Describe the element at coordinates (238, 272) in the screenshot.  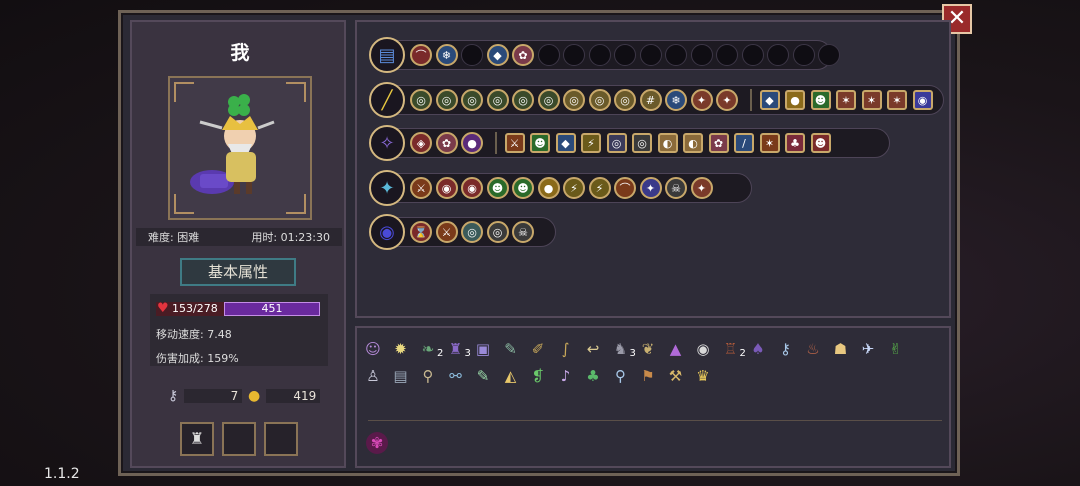
I see `attributes-tab: 基本属性` at that location.